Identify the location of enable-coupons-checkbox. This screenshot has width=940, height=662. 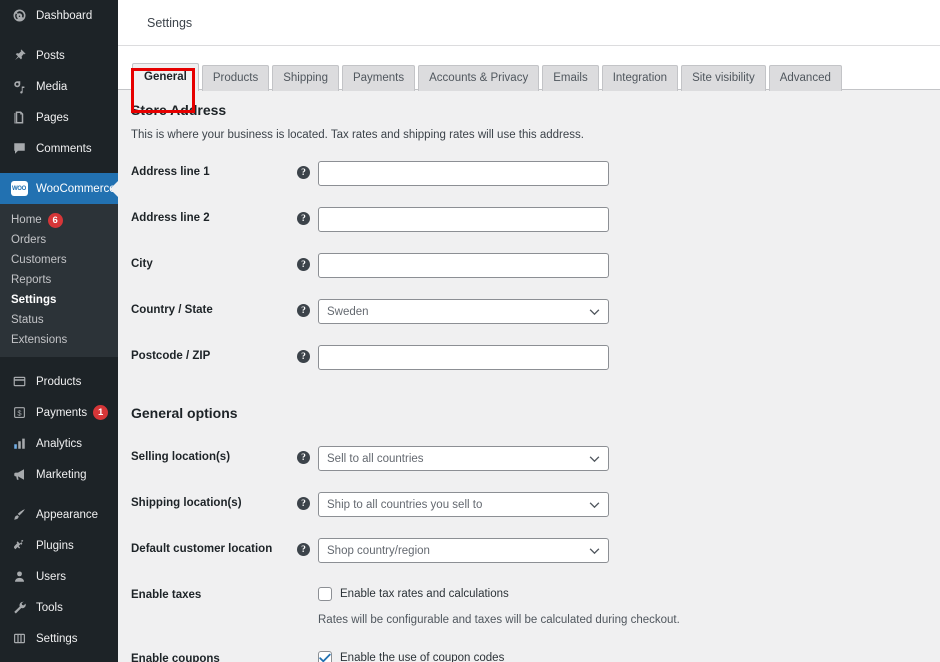
(325, 656).